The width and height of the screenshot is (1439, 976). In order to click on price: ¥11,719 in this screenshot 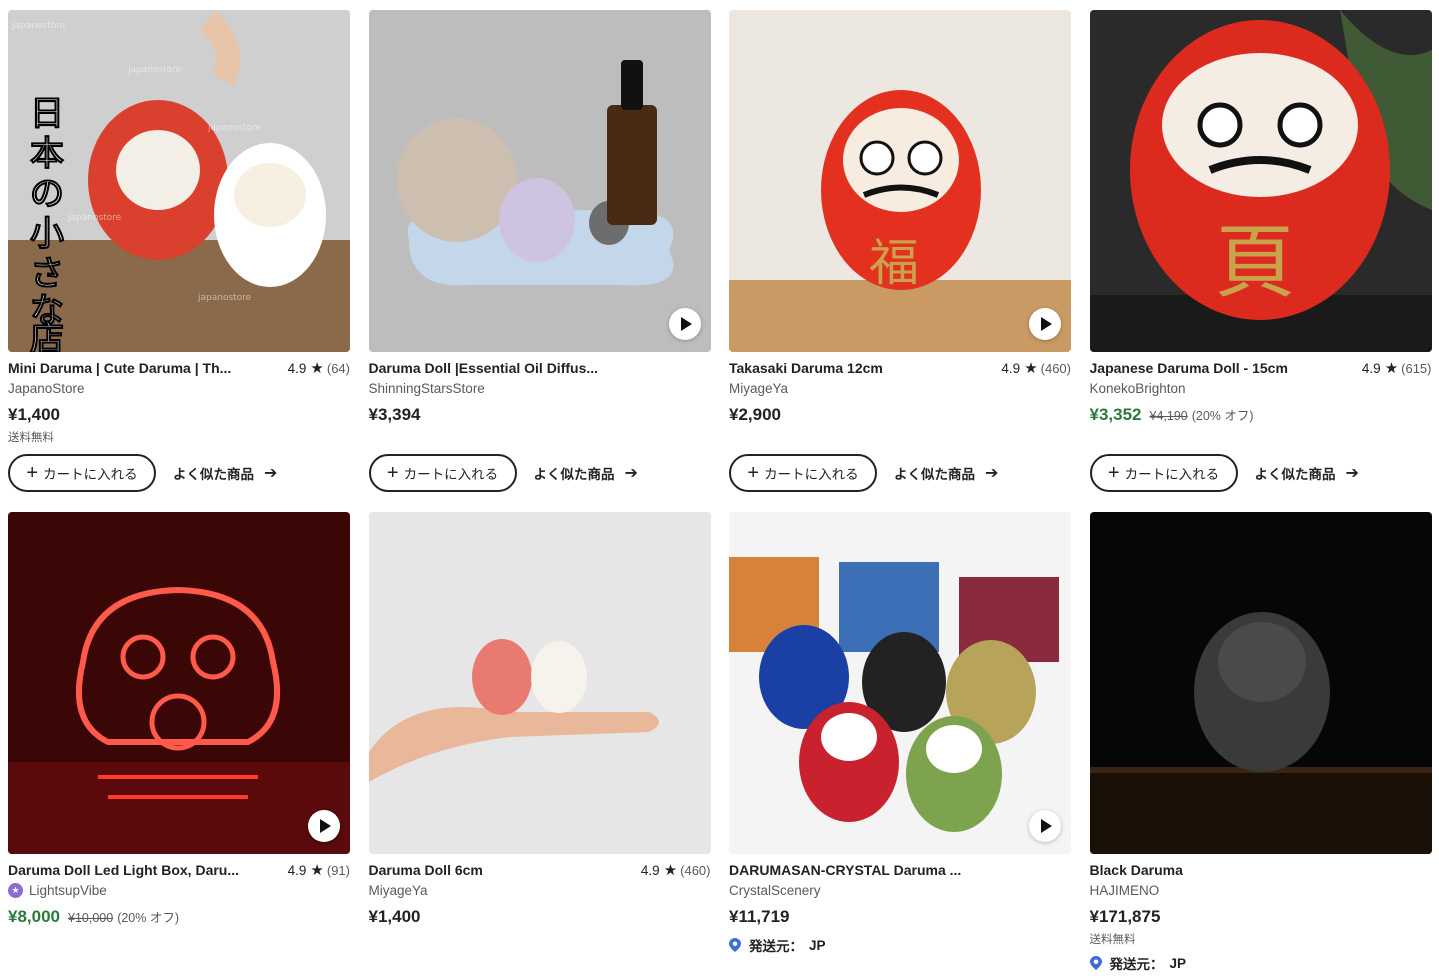, I will do `click(759, 916)`.